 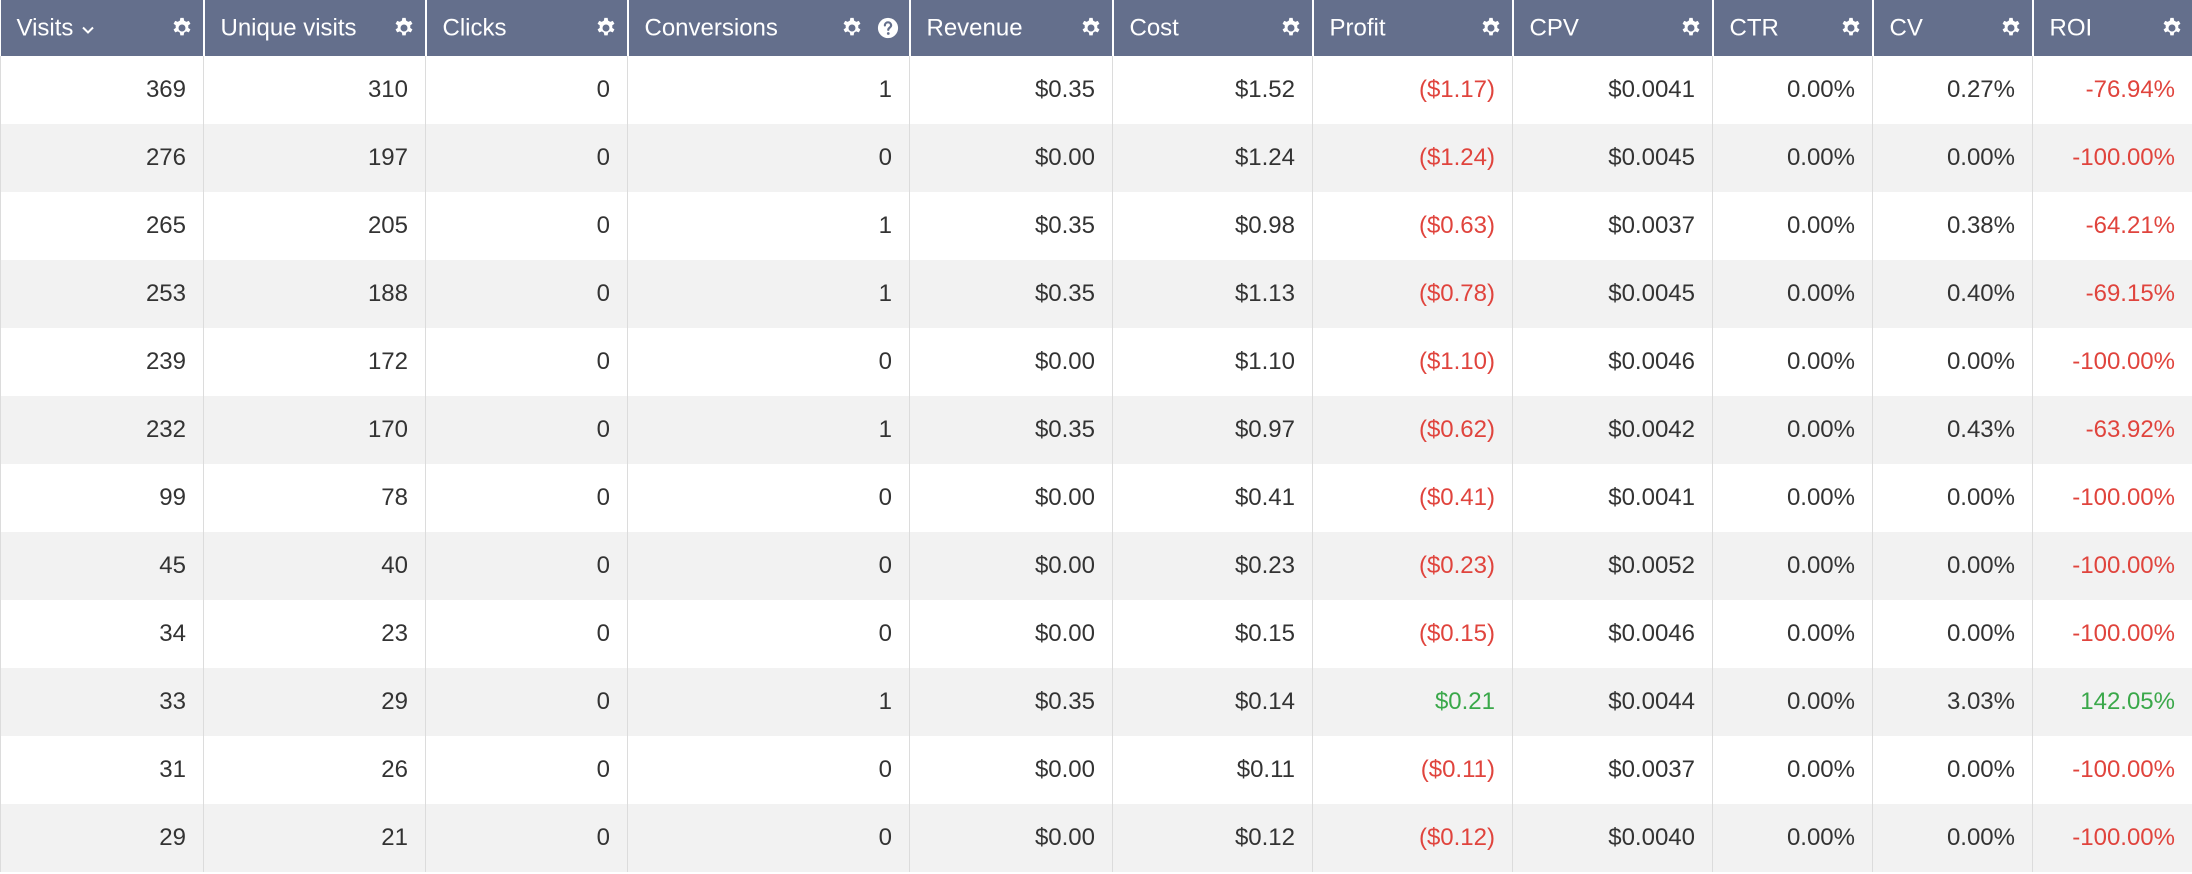 I want to click on cell-profit: ($1.24), so click(x=1412, y=158).